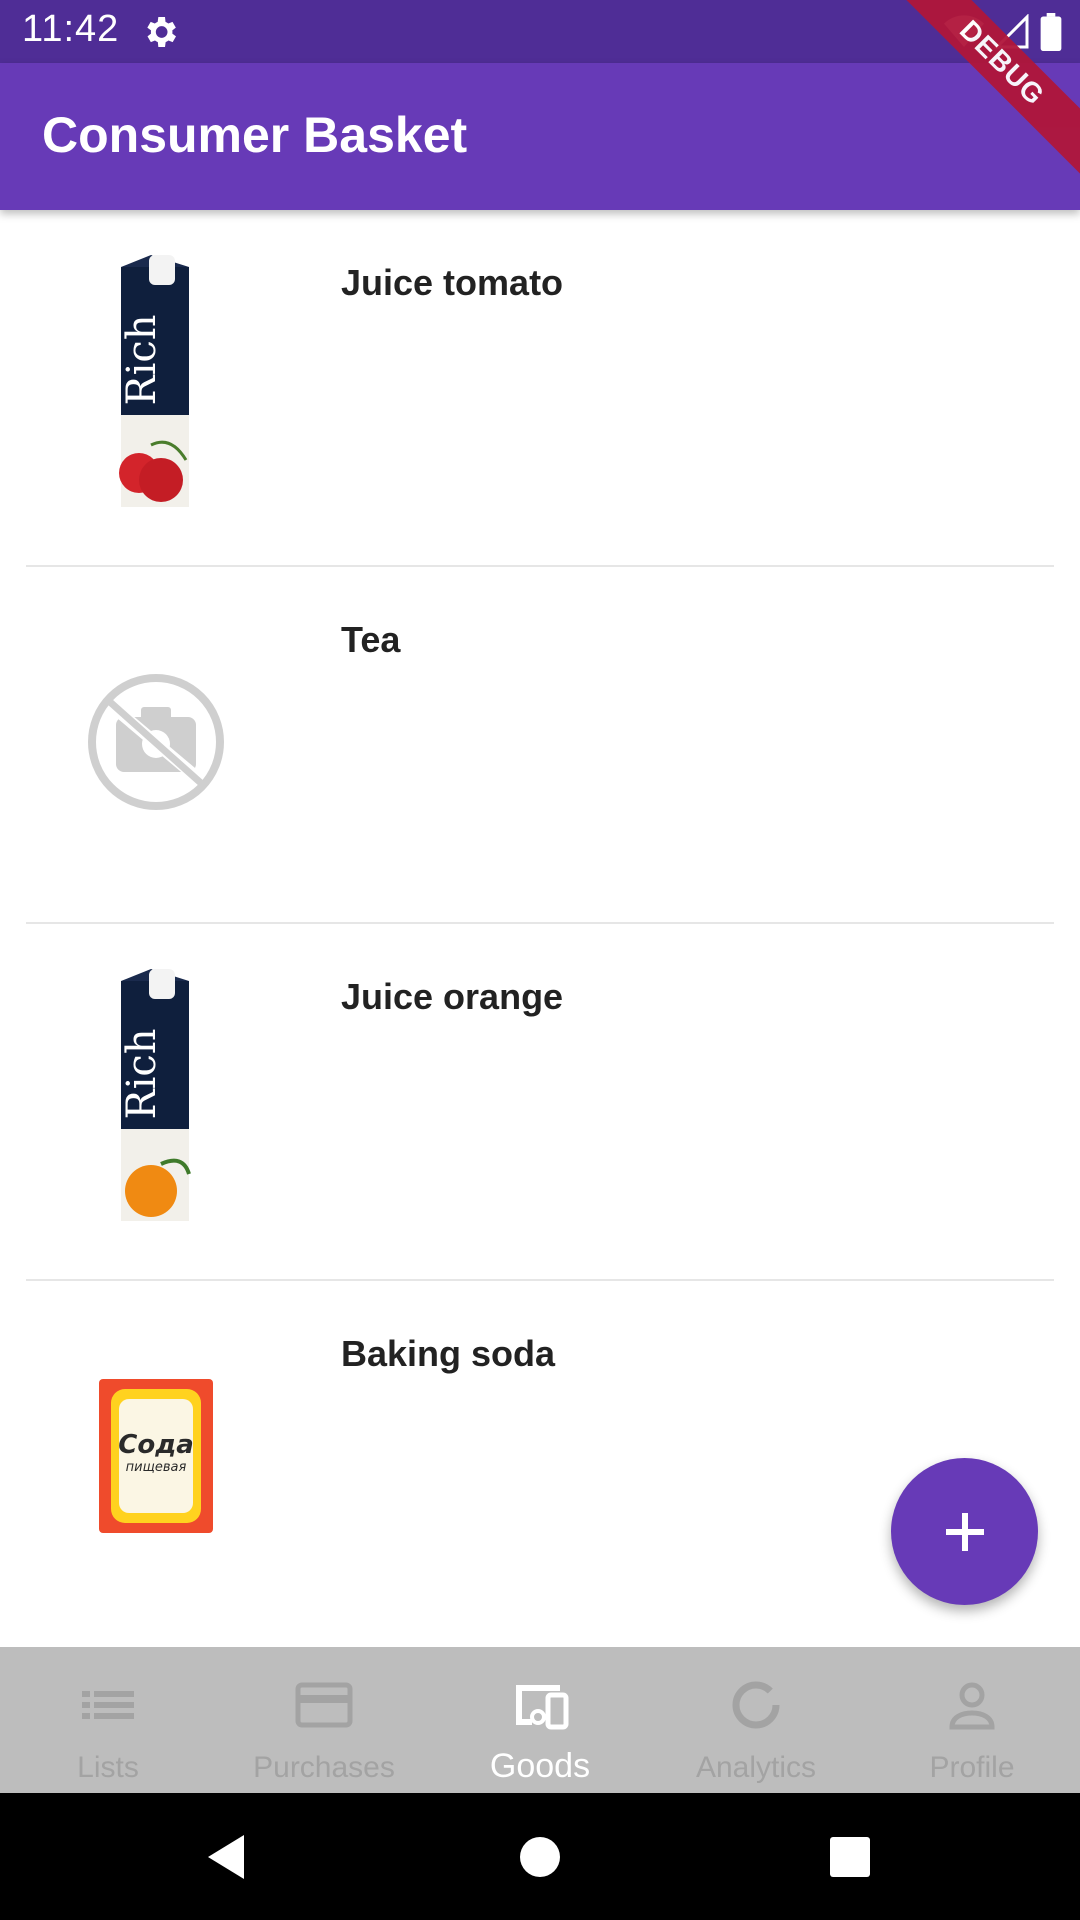  I want to click on nav-item-goods: Goods, so click(540, 1720).